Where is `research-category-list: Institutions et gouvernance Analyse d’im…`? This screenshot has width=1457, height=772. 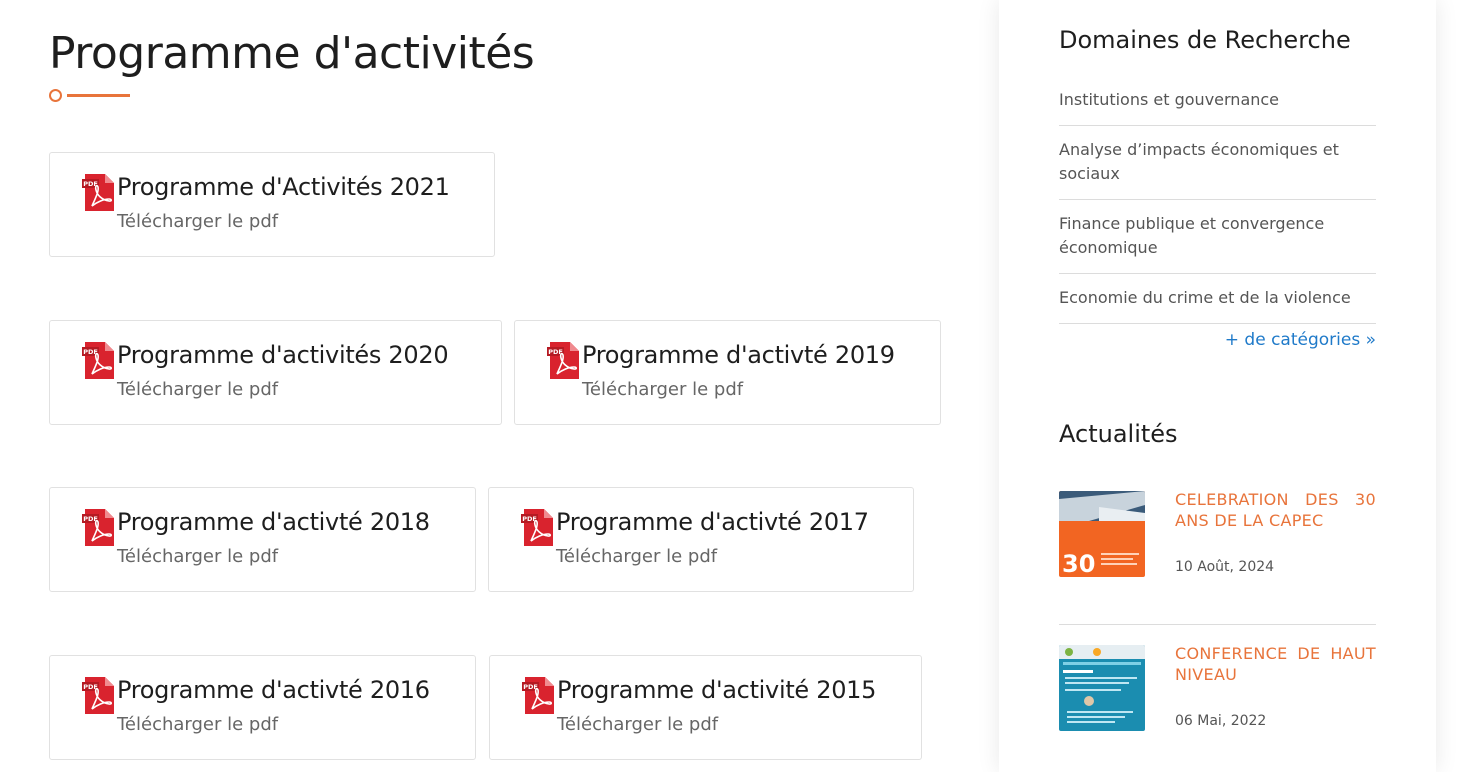 research-category-list: Institutions et gouvernance Analyse d’im… is located at coordinates (1217, 200).